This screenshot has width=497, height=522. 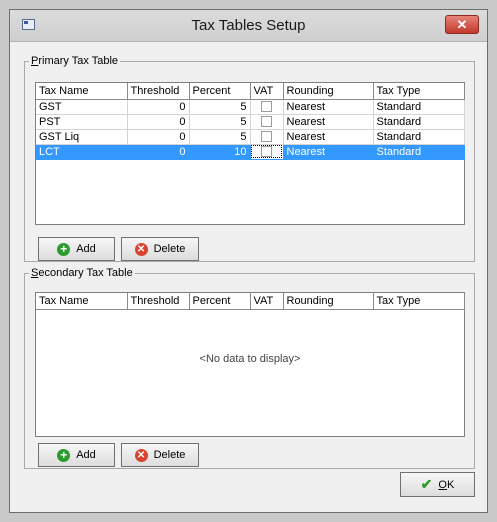 What do you see at coordinates (82, 273) in the screenshot?
I see `secondary-tax-table-legend: Secondary Tax Table` at bounding box center [82, 273].